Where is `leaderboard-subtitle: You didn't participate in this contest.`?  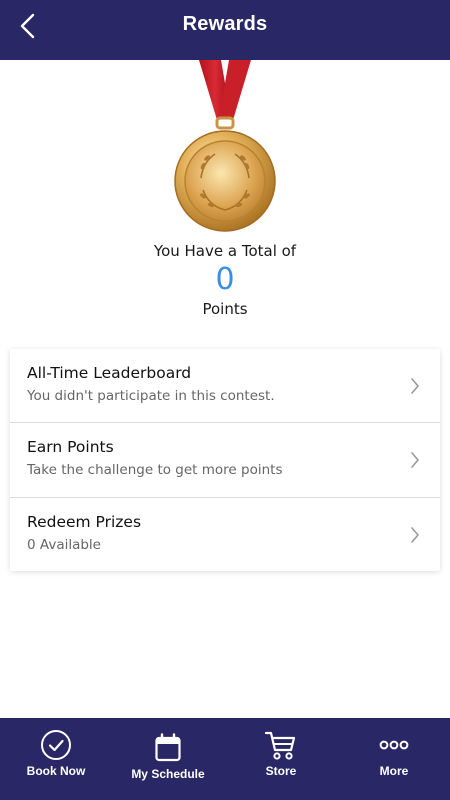
leaderboard-subtitle: You didn't participate in this contest. is located at coordinates (151, 396).